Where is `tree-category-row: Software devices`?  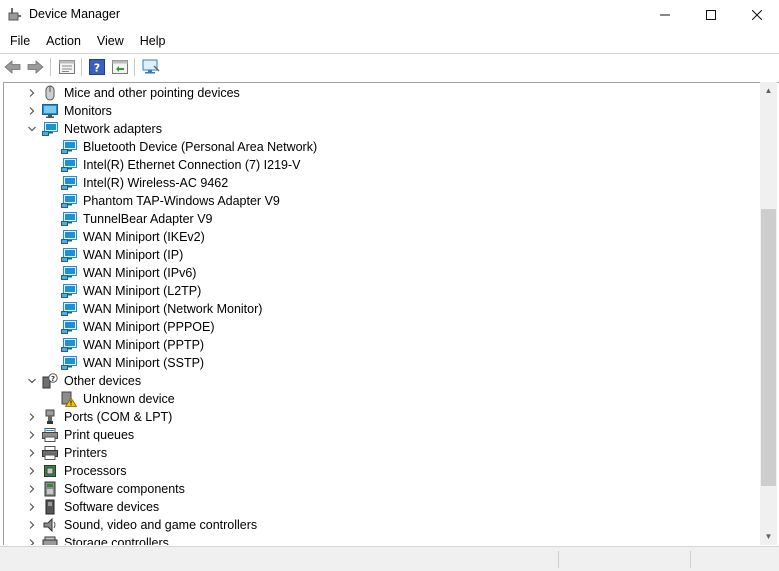 tree-category-row: Software devices is located at coordinates (382, 507).